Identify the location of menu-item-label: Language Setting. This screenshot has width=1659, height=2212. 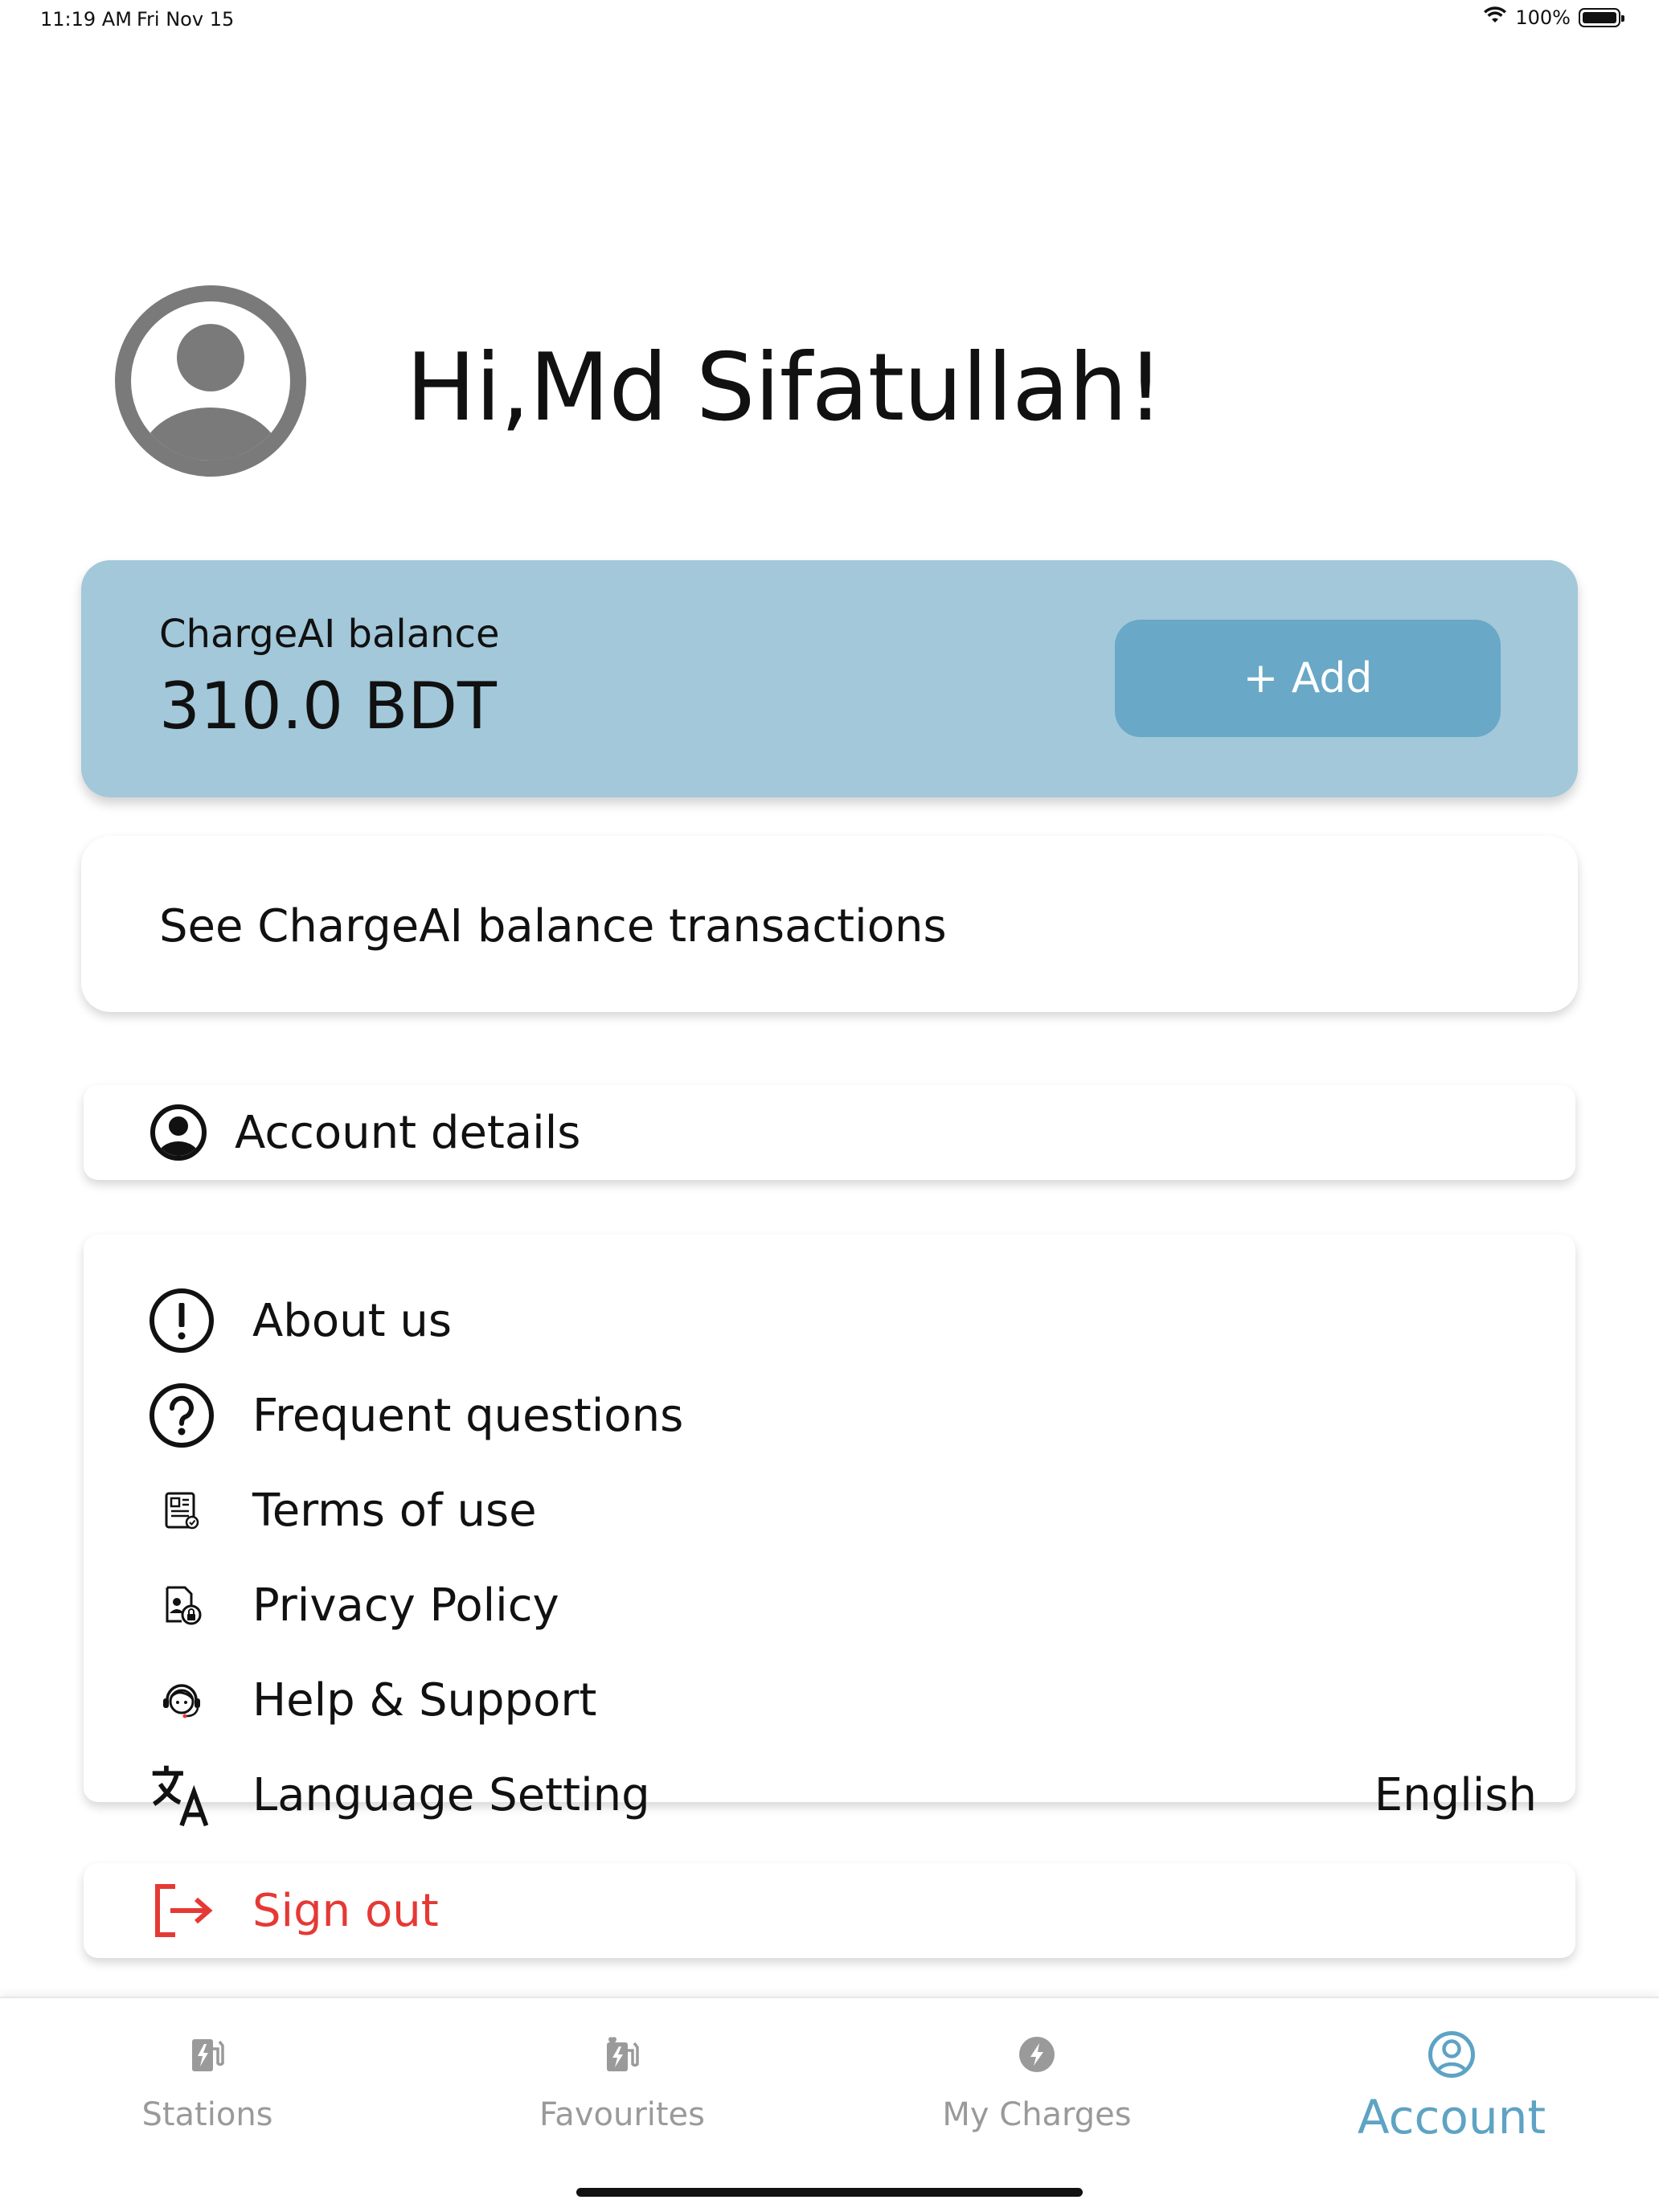
(451, 1794).